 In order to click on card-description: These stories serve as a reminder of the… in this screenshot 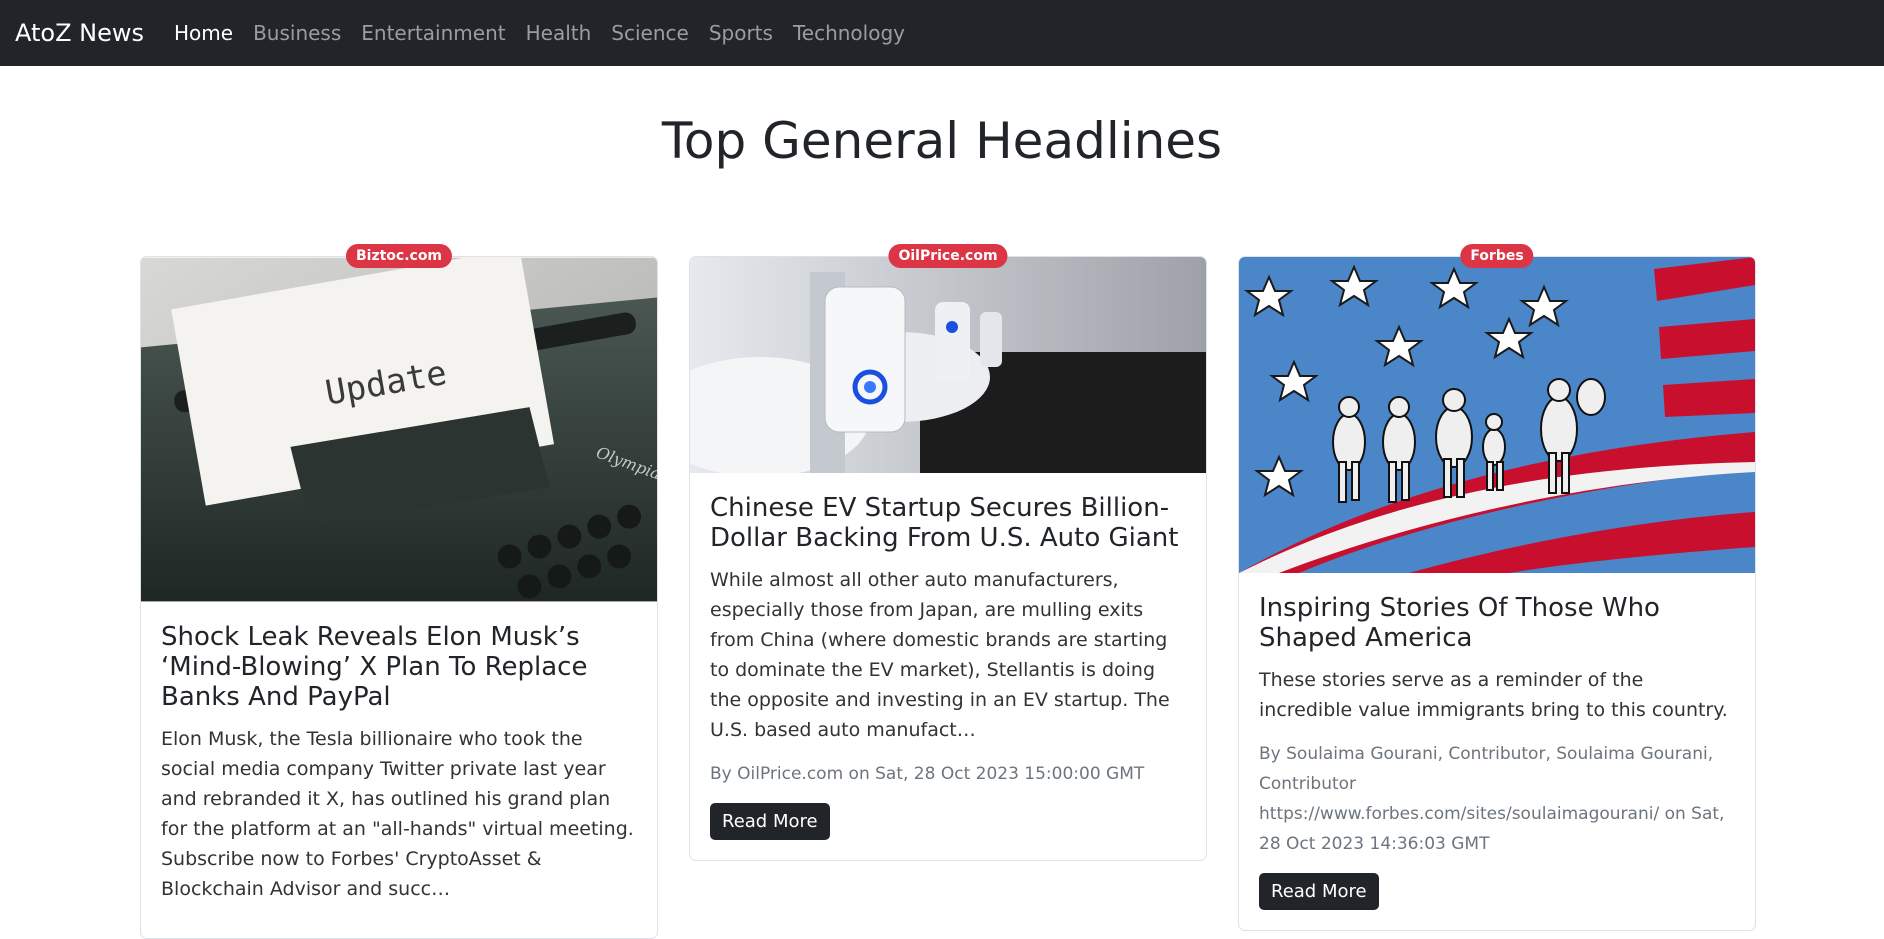, I will do `click(1493, 695)`.